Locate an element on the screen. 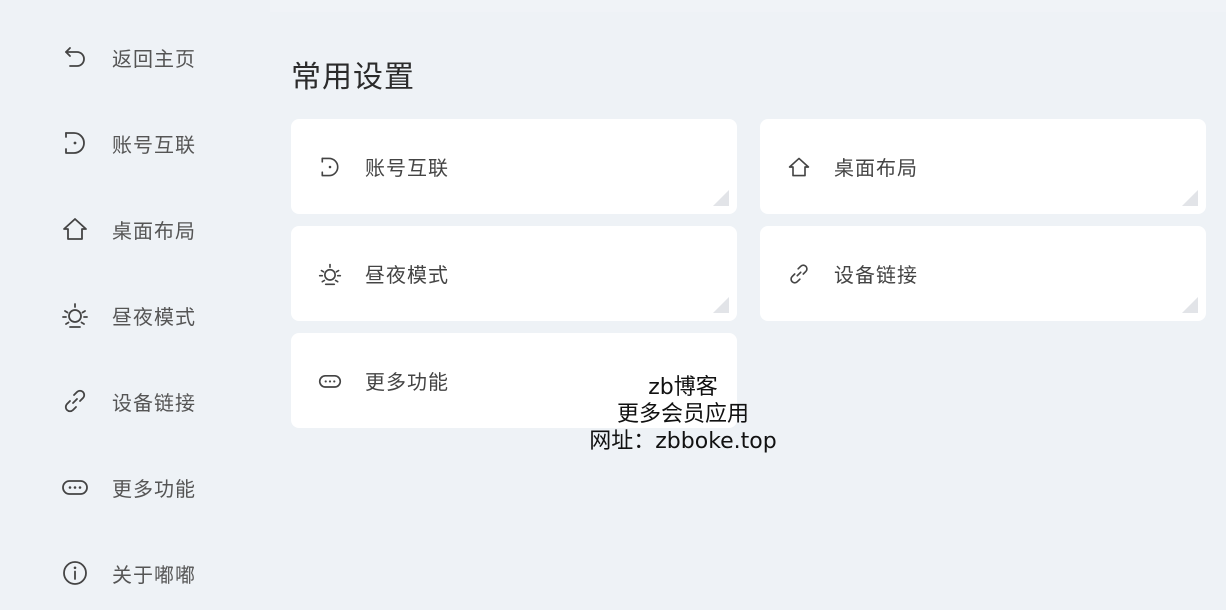 This screenshot has height=610, width=1226. sidebar-item-desktop: 桌面布局 is located at coordinates (127, 229).